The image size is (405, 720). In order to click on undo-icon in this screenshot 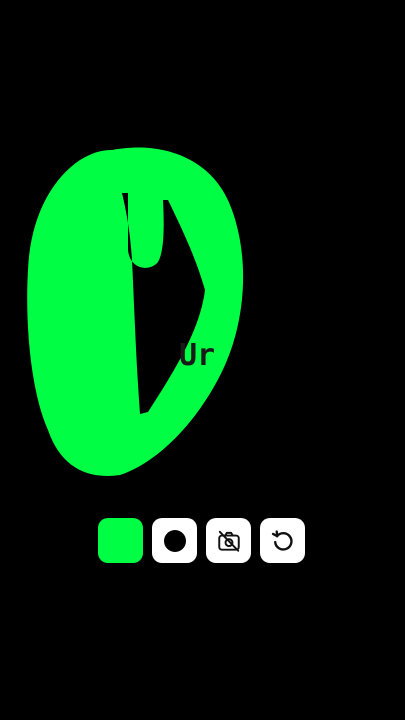, I will do `click(282, 540)`.